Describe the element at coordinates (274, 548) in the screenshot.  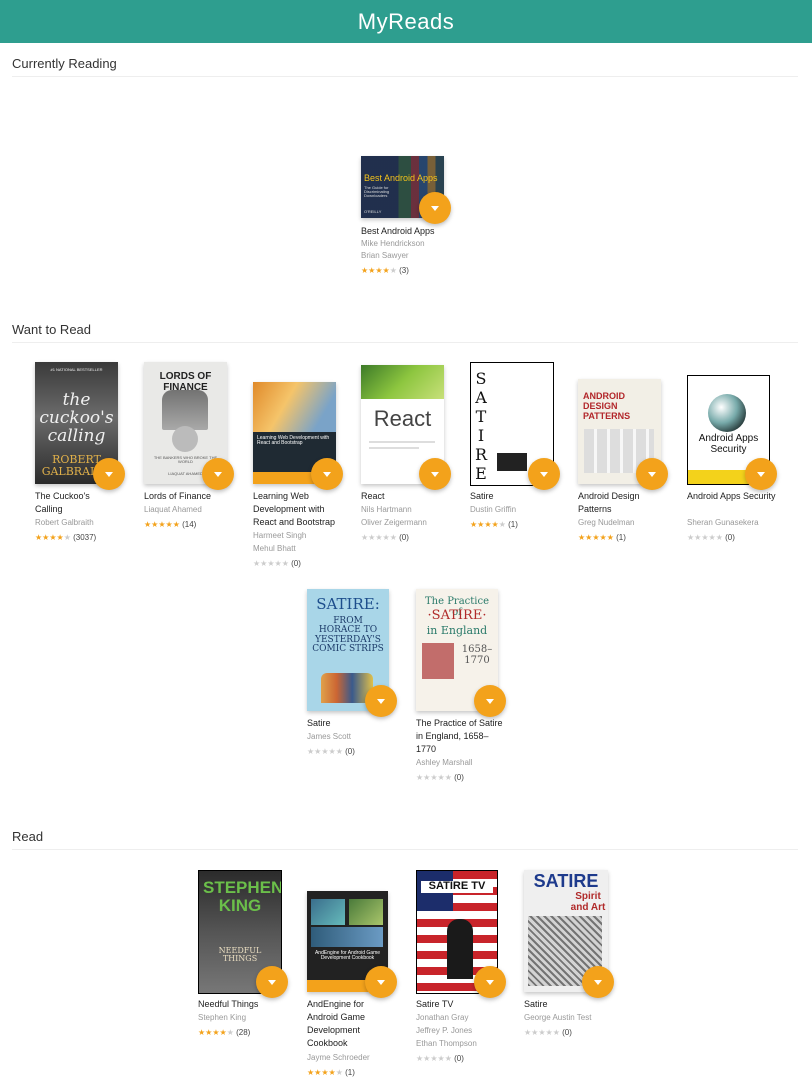
I see `book-author: Mehul Bhatt` at that location.